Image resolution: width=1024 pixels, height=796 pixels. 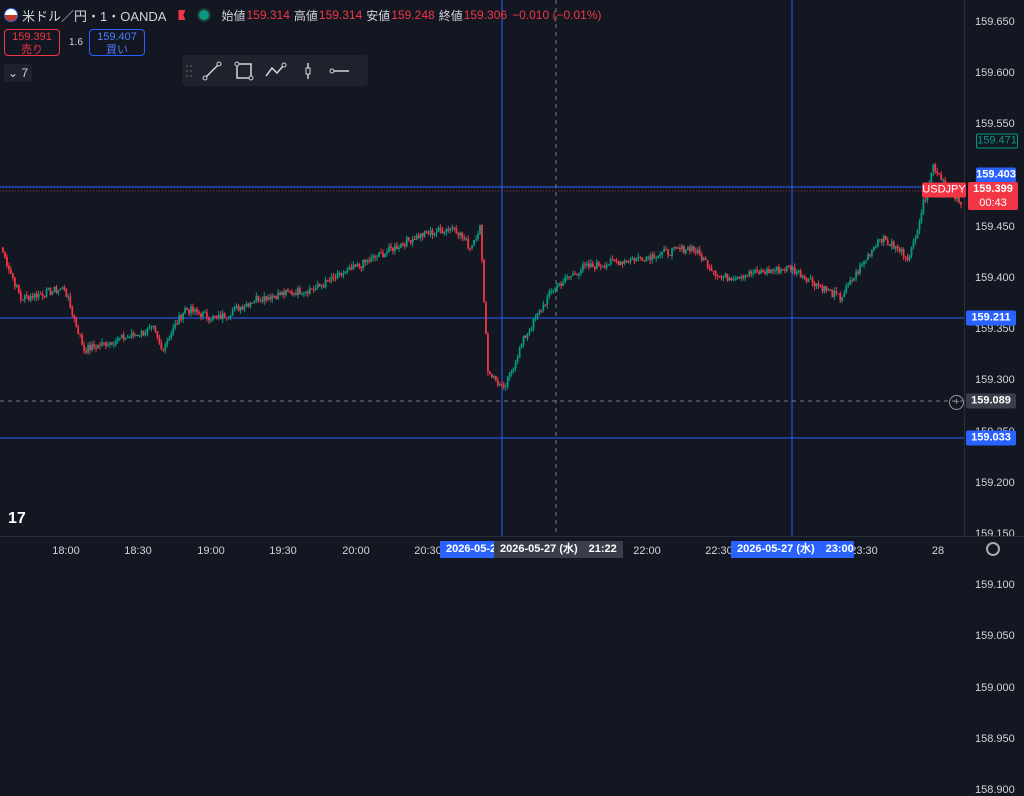 I want to click on tradingview-logo: 17, so click(x=17, y=519).